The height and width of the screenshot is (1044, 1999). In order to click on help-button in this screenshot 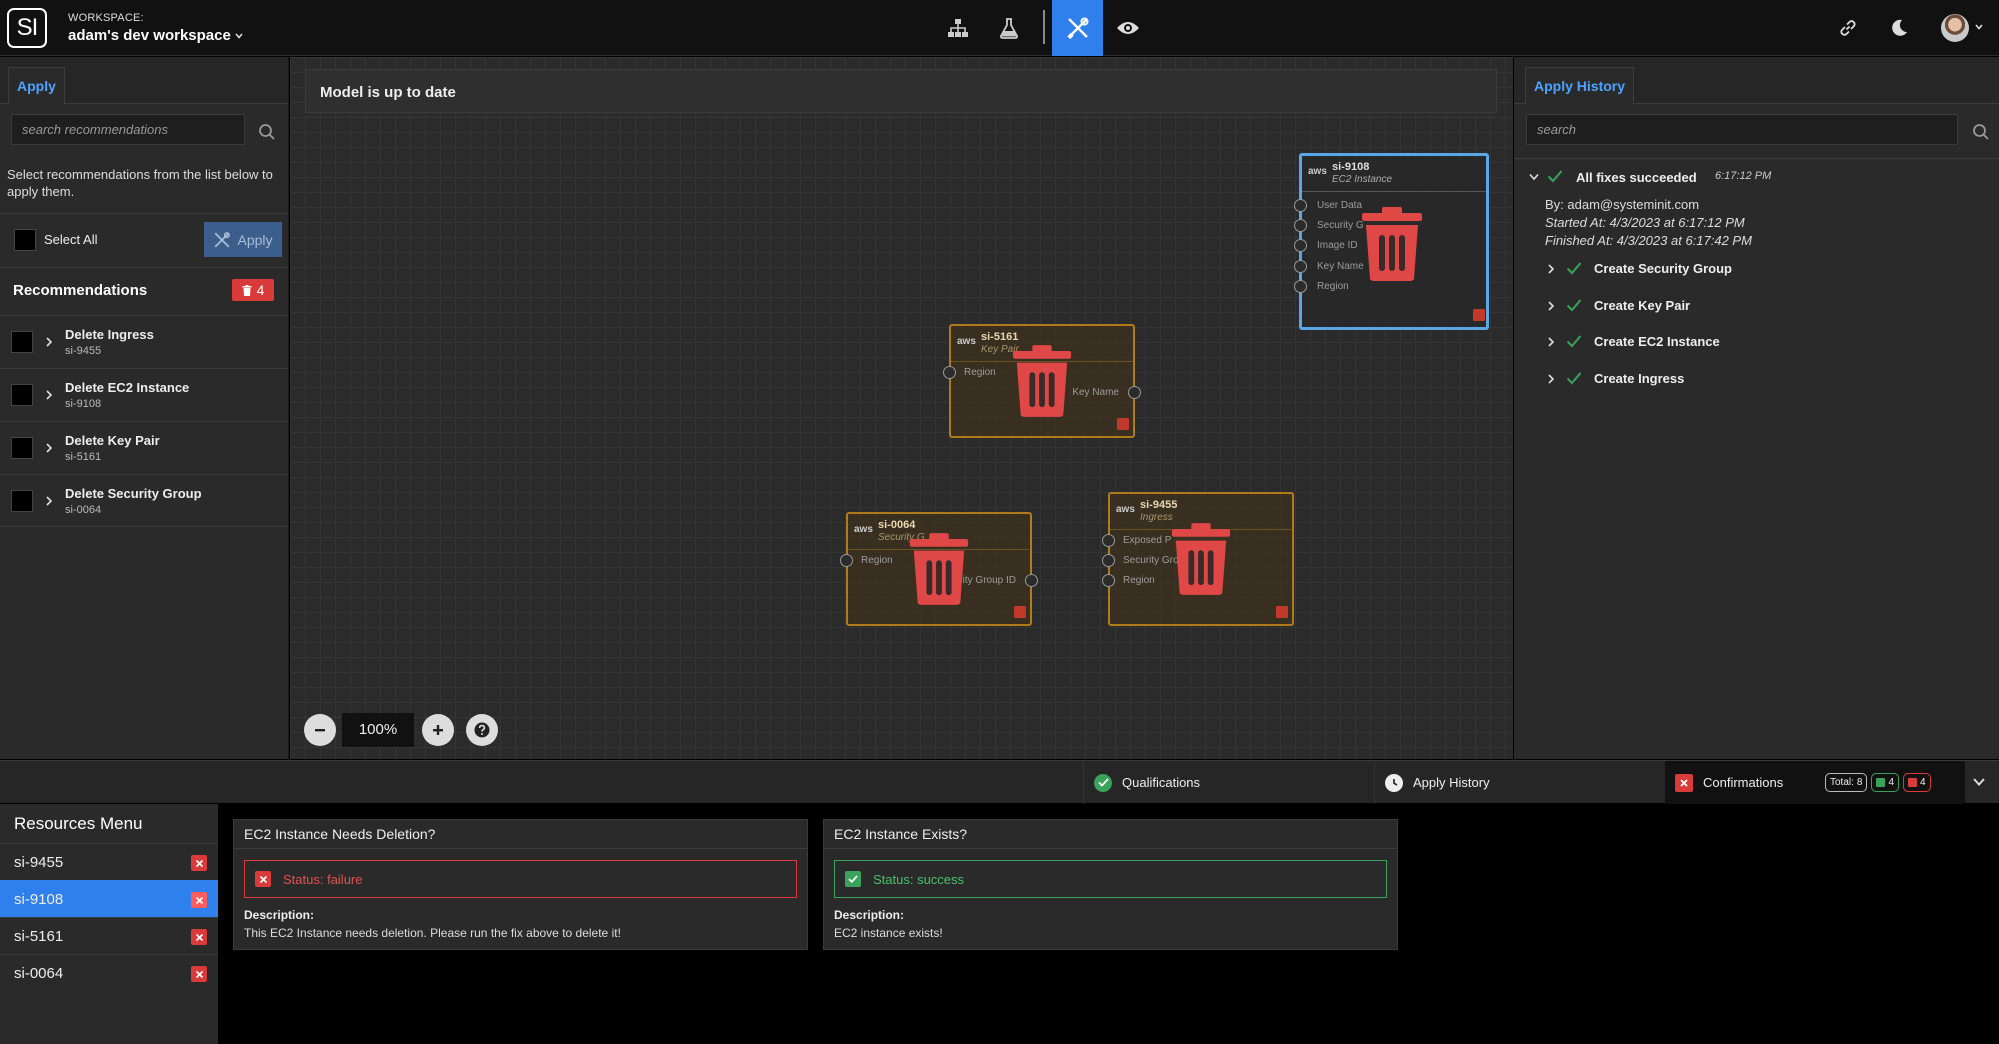, I will do `click(482, 730)`.